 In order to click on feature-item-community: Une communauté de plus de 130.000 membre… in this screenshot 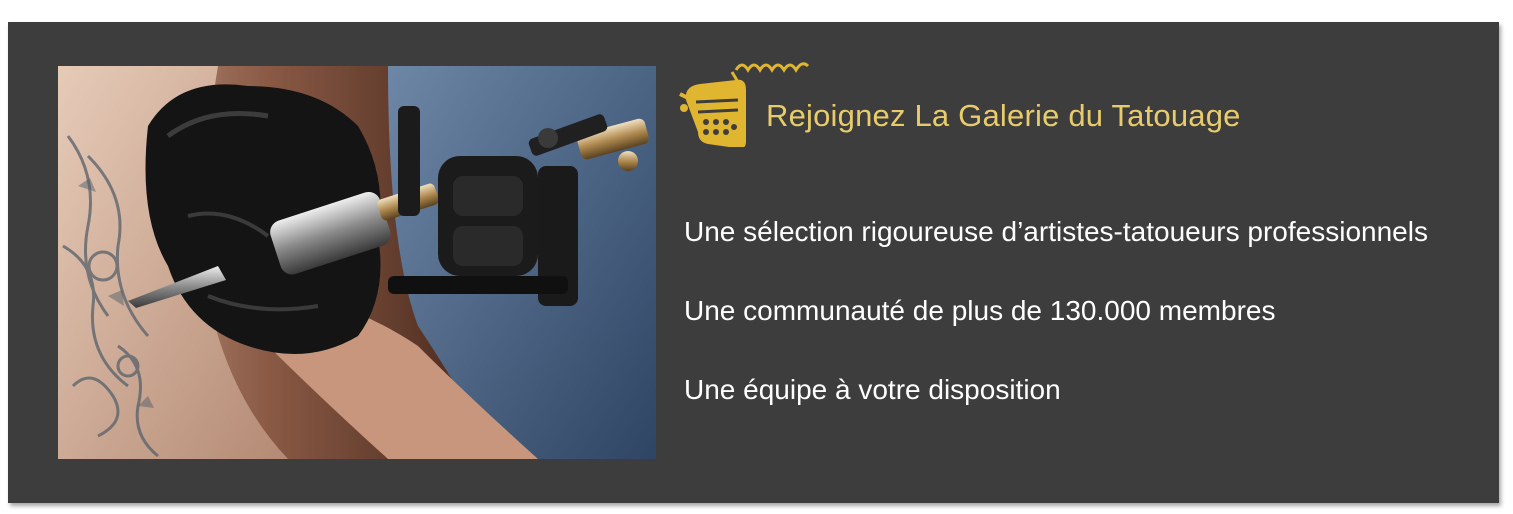, I will do `click(980, 310)`.